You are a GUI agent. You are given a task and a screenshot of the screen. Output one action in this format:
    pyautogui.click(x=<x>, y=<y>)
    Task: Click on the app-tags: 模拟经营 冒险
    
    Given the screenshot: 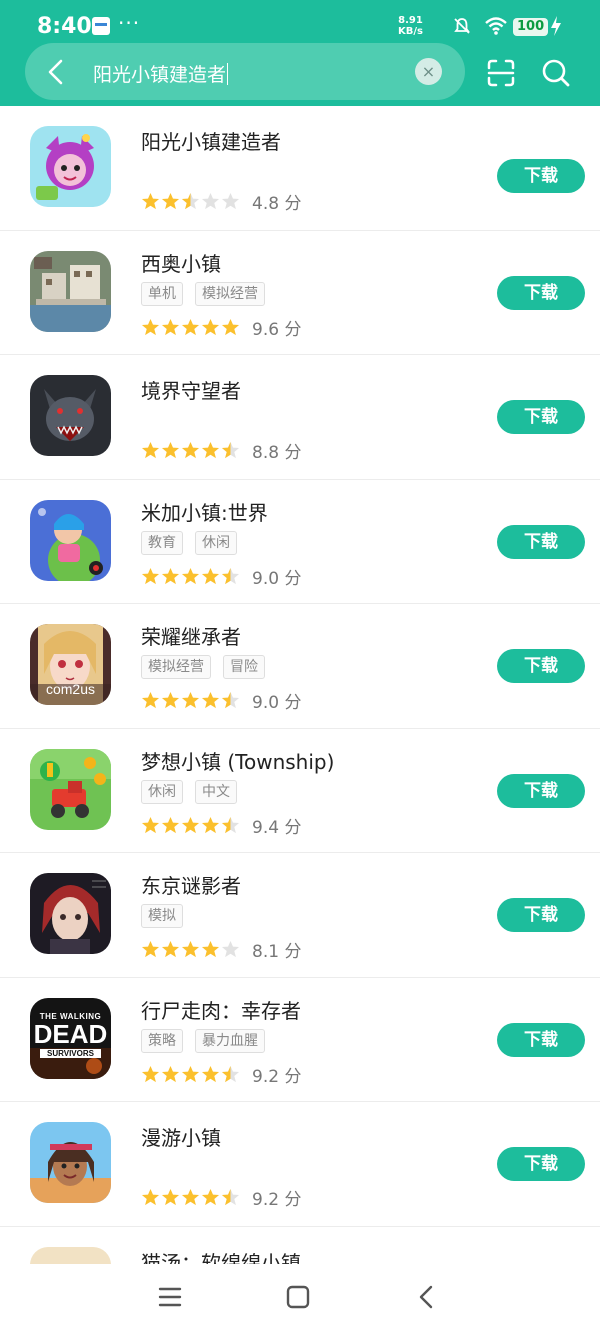 What is the action you would take?
    pyautogui.click(x=203, y=667)
    